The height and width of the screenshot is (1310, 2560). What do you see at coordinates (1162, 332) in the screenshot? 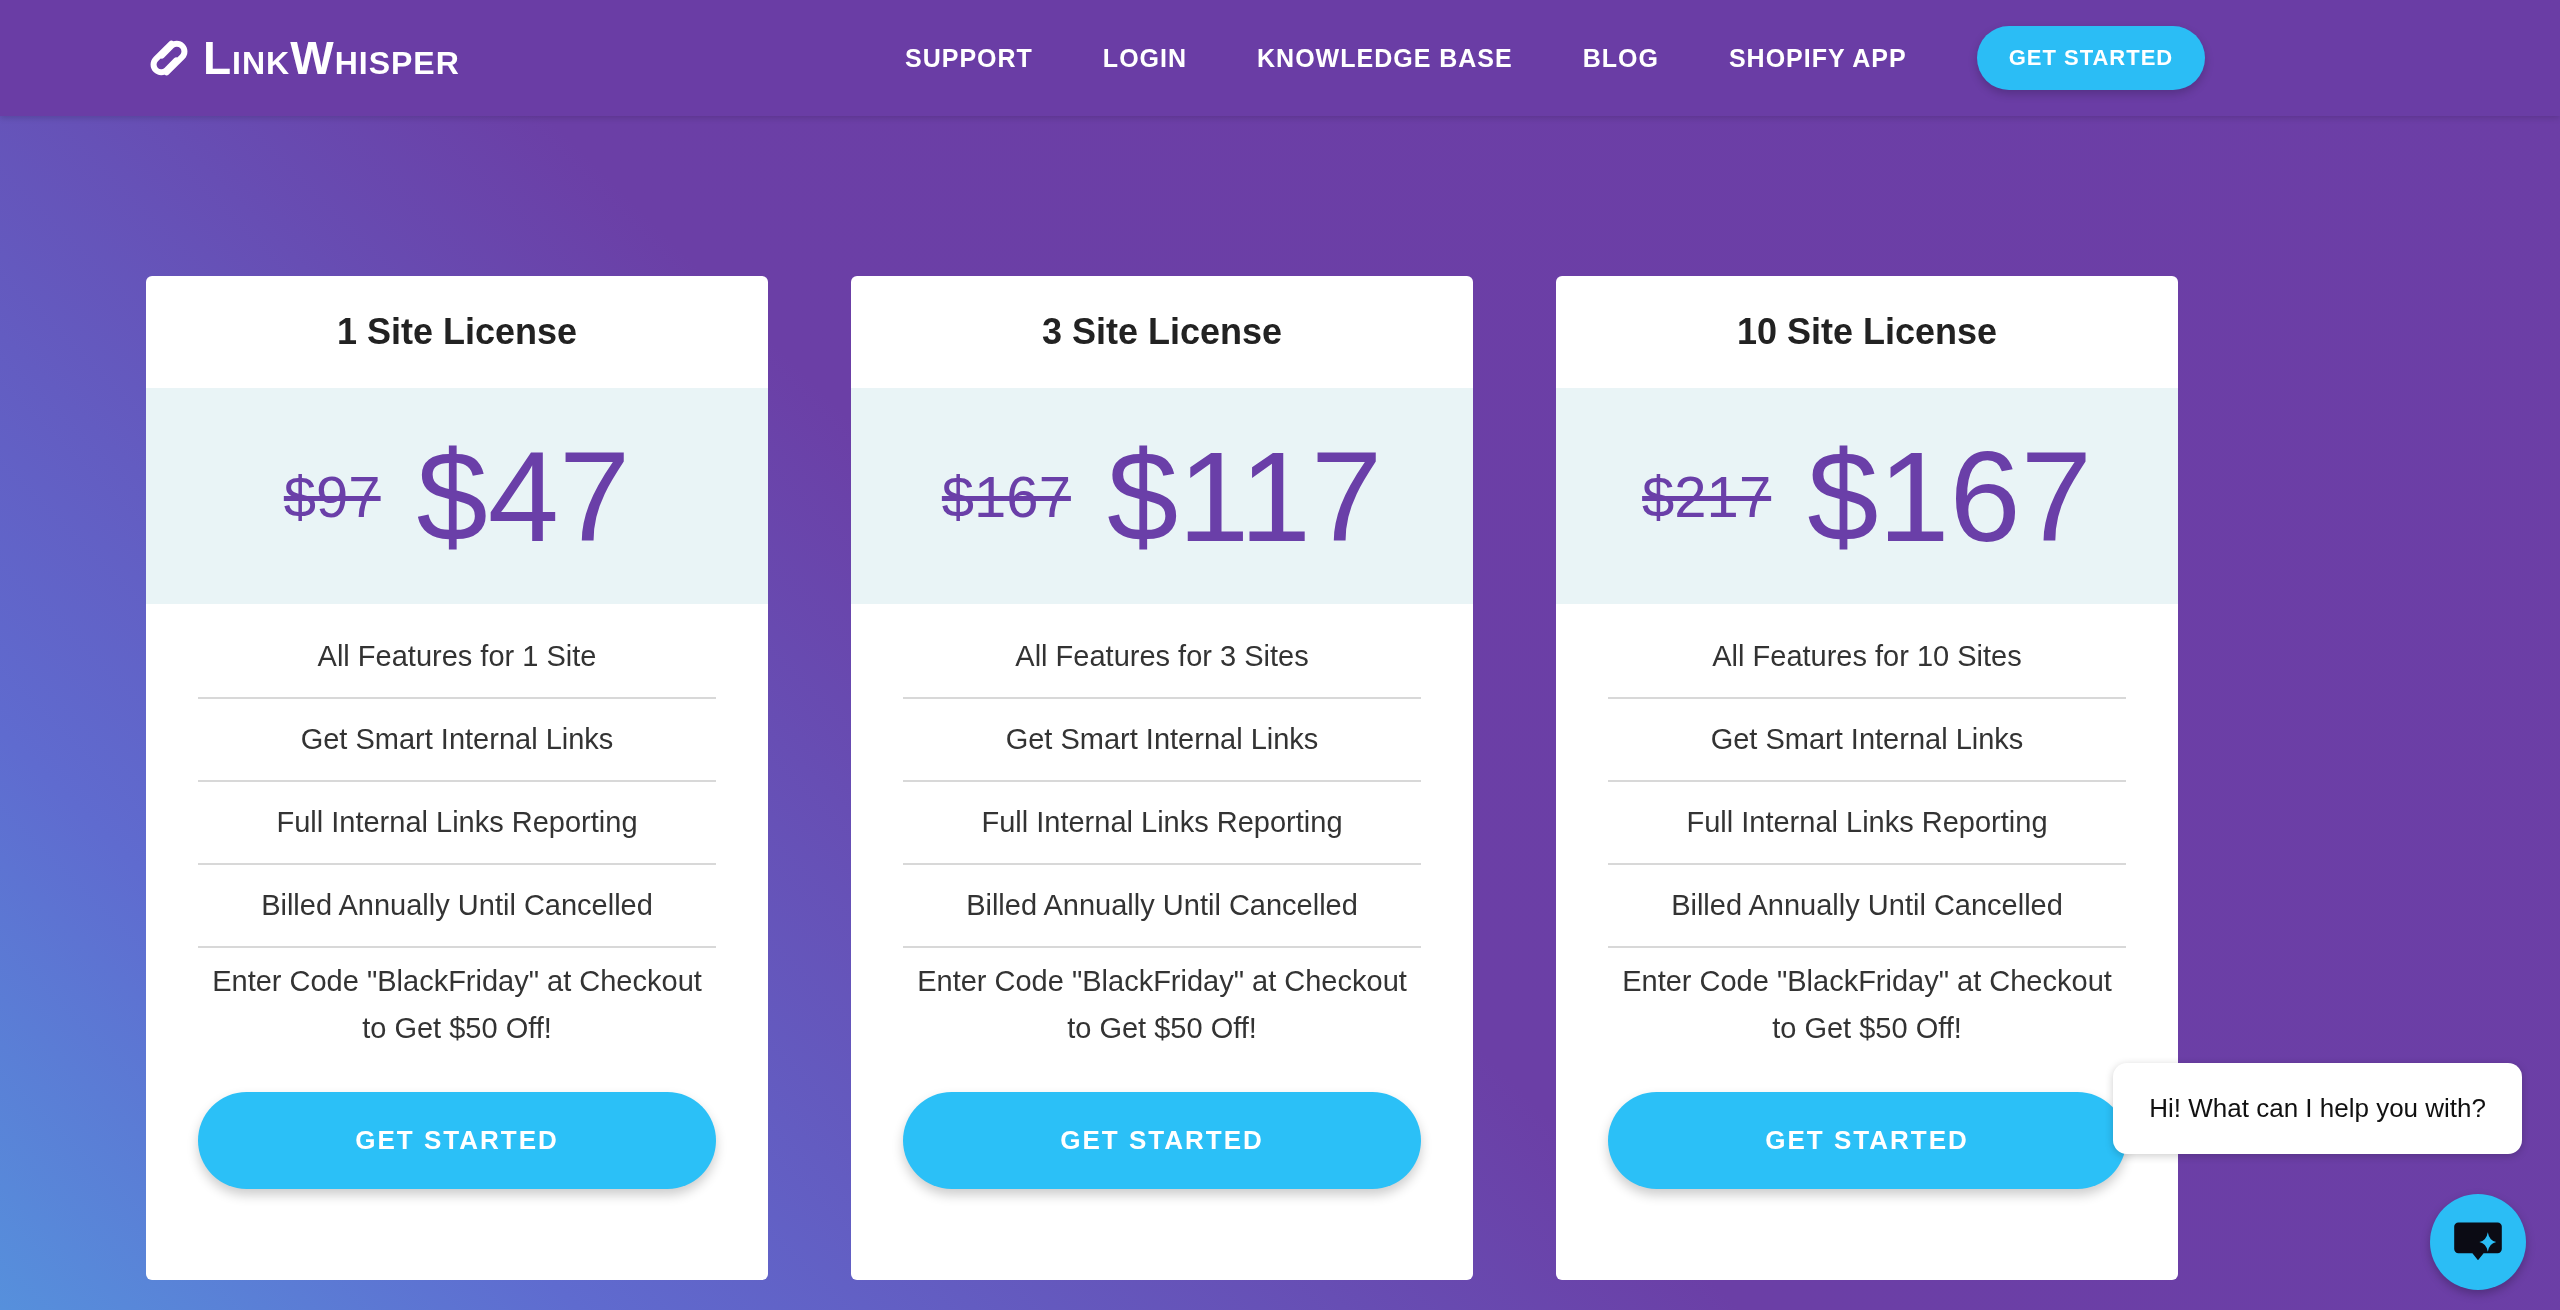
I see `plan-title: 3 Site License` at bounding box center [1162, 332].